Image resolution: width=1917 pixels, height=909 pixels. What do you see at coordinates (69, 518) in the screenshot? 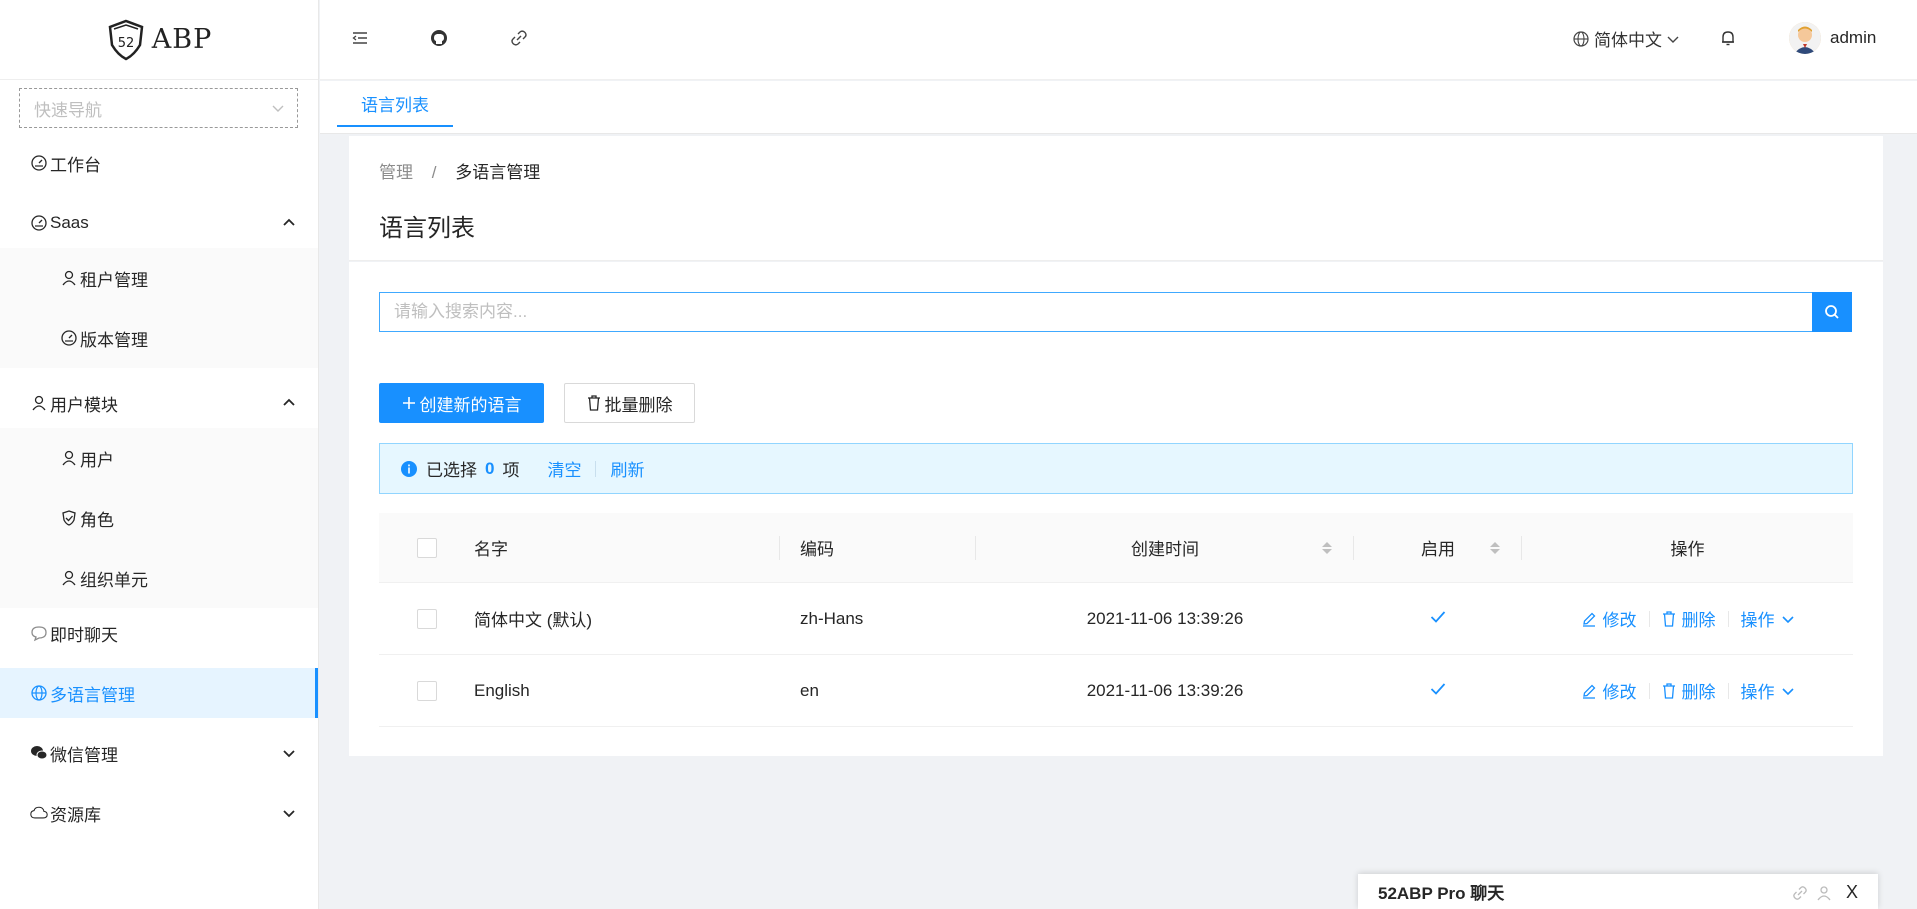
I see `safety-icon` at bounding box center [69, 518].